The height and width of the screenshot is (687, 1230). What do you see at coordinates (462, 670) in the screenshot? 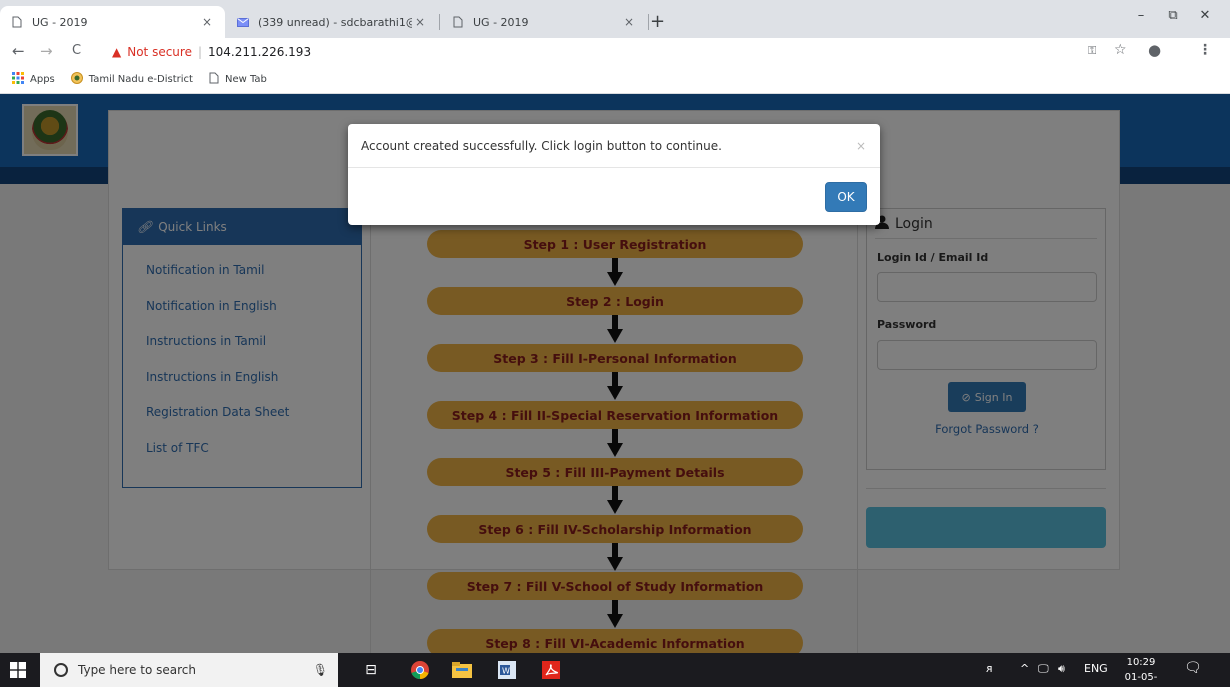
I see `file-explorer-icon` at bounding box center [462, 670].